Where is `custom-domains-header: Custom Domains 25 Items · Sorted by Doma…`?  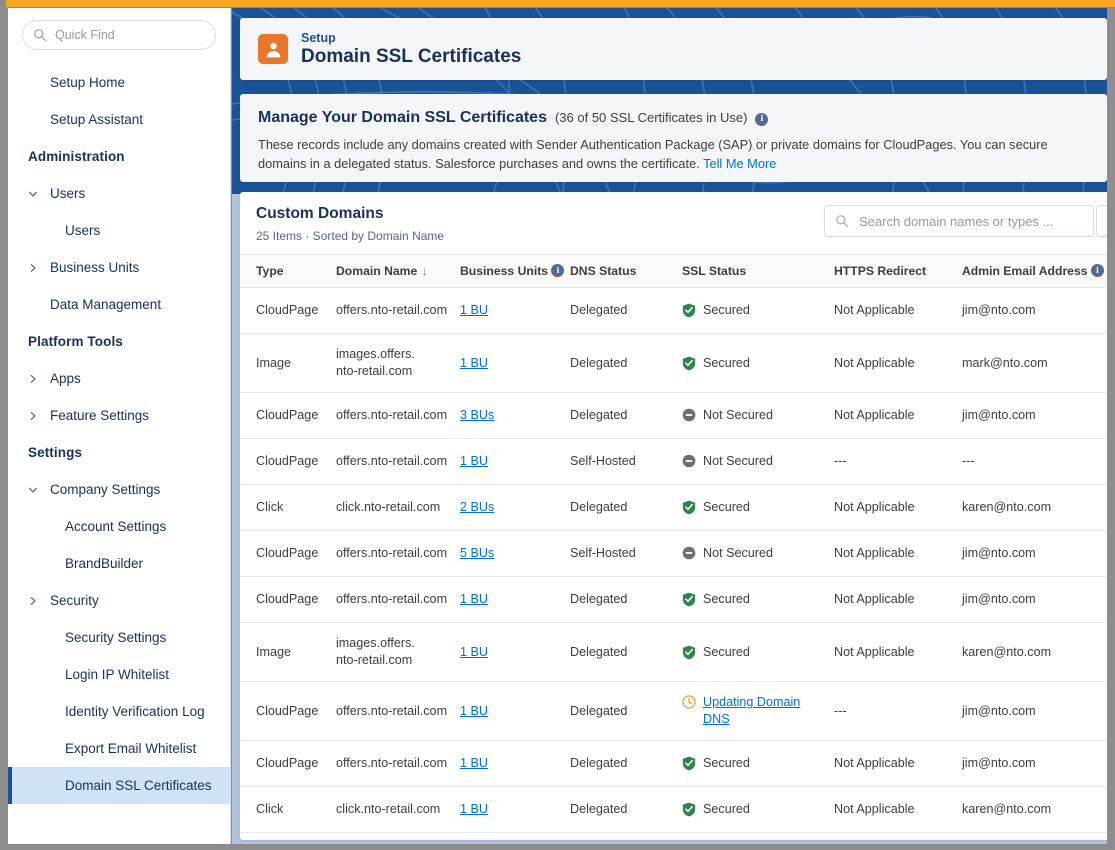
custom-domains-header: Custom Domains 25 Items · Sorted by Doma… is located at coordinates (673, 223).